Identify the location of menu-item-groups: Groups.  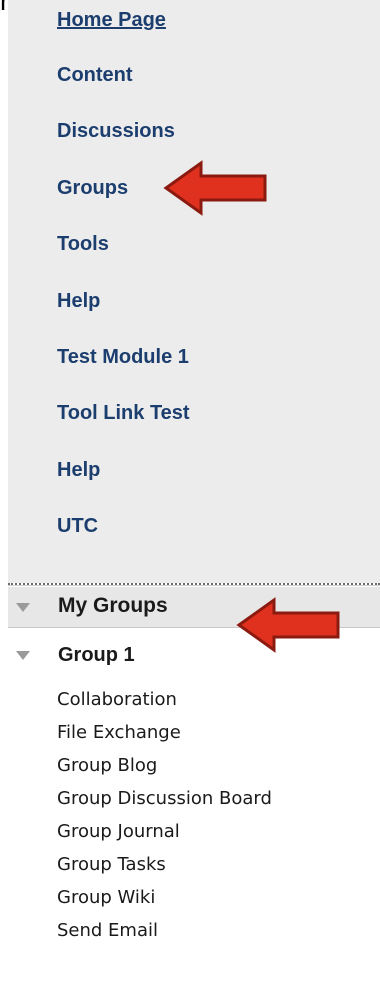
(92, 188).